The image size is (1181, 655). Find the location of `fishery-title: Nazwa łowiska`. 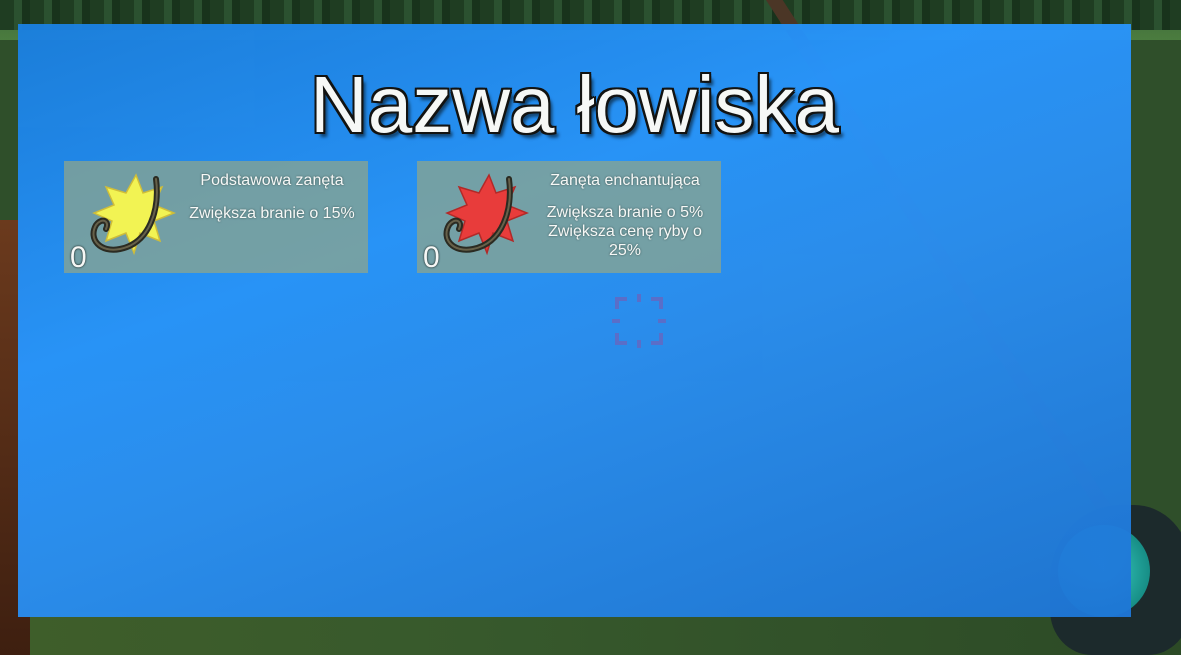

fishery-title: Nazwa łowiska is located at coordinates (574, 104).